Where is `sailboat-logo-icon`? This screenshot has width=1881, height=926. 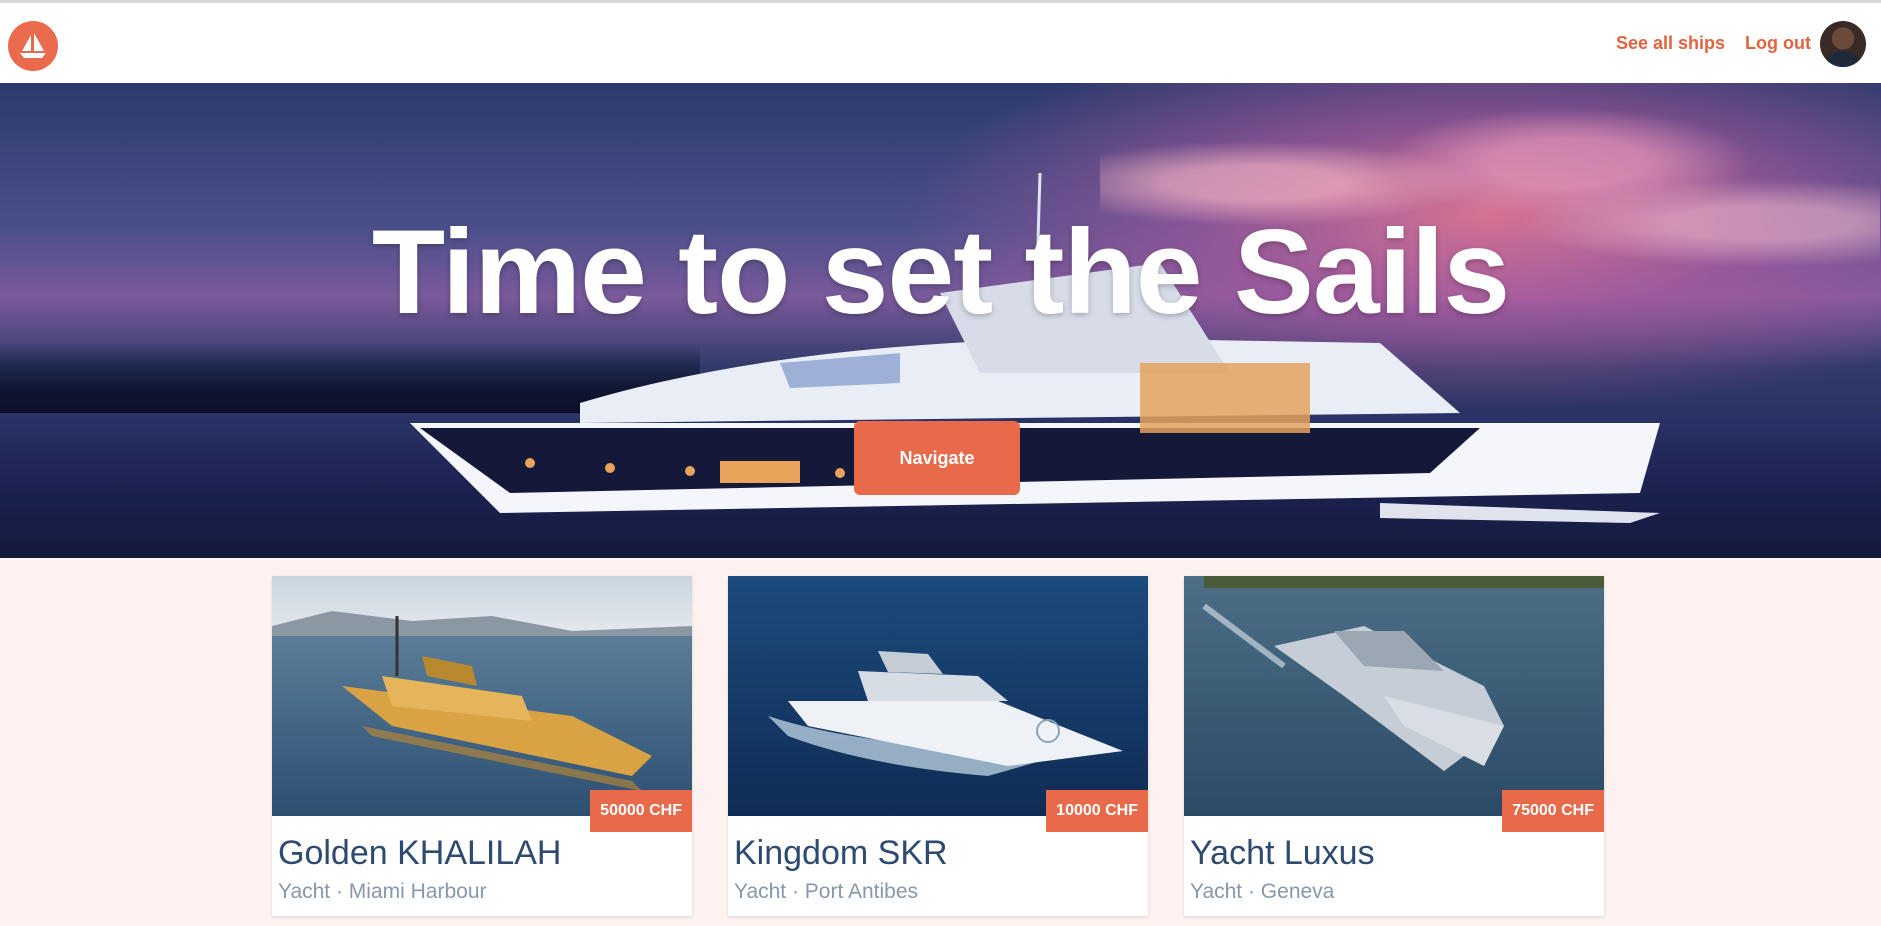 sailboat-logo-icon is located at coordinates (33, 46).